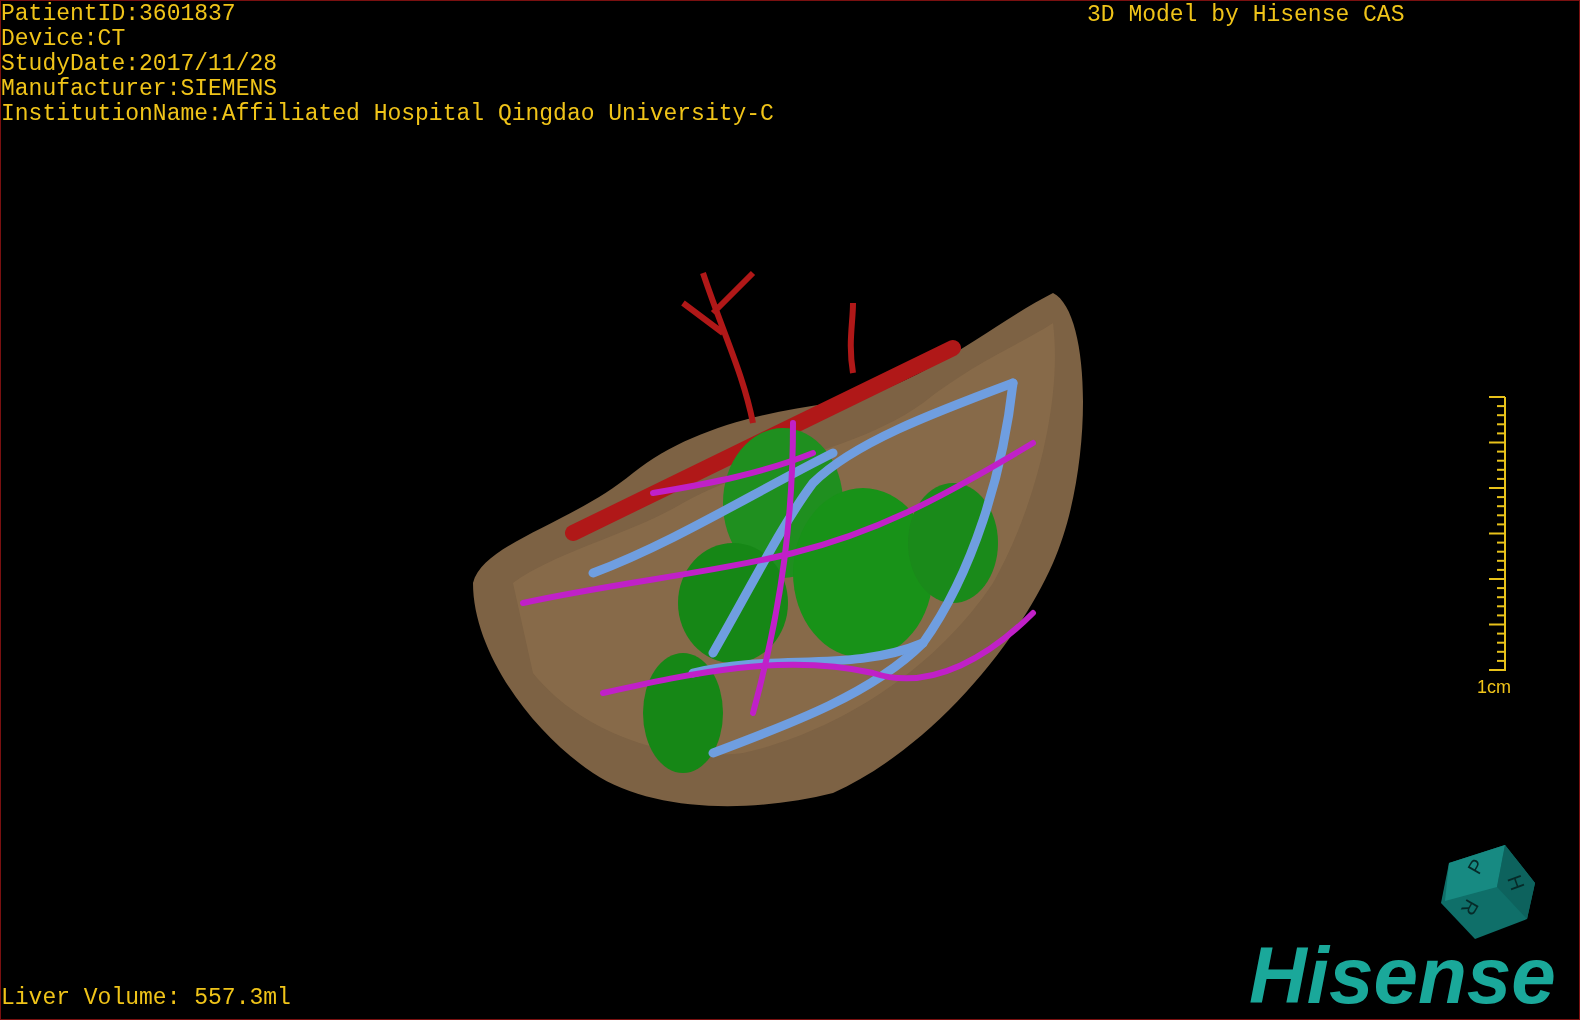 The height and width of the screenshot is (1020, 1580). Describe the element at coordinates (139, 64) in the screenshot. I see `patient-info-text: StudyDate:2017/11/28` at that location.